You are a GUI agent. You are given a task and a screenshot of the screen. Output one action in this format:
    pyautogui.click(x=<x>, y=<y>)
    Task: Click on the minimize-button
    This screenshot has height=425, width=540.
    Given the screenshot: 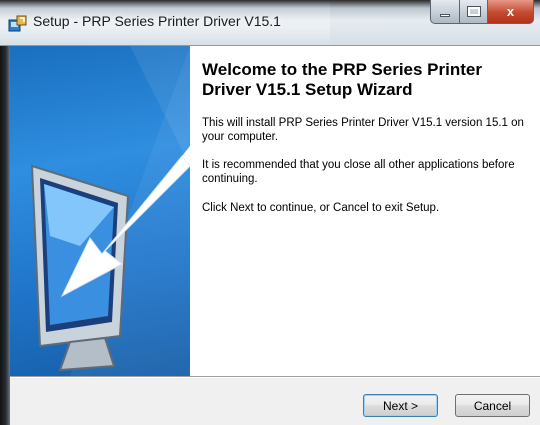 What is the action you would take?
    pyautogui.click(x=445, y=12)
    